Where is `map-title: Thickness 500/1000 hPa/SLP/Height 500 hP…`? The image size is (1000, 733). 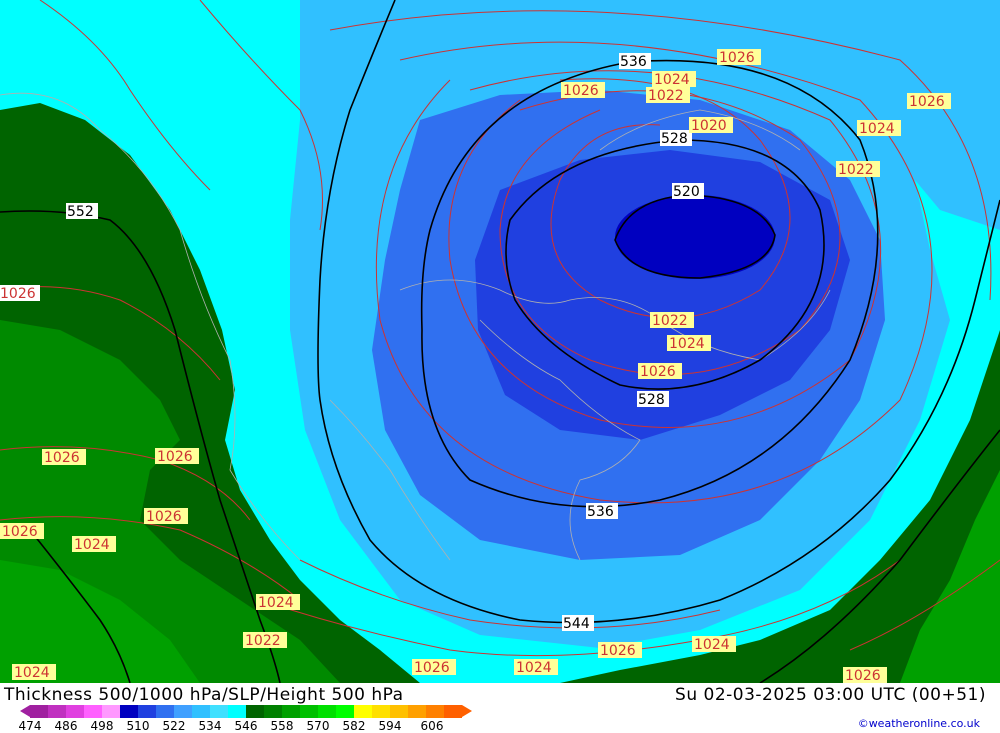 map-title: Thickness 500/1000 hPa/SLP/Height 500 hP… is located at coordinates (204, 695).